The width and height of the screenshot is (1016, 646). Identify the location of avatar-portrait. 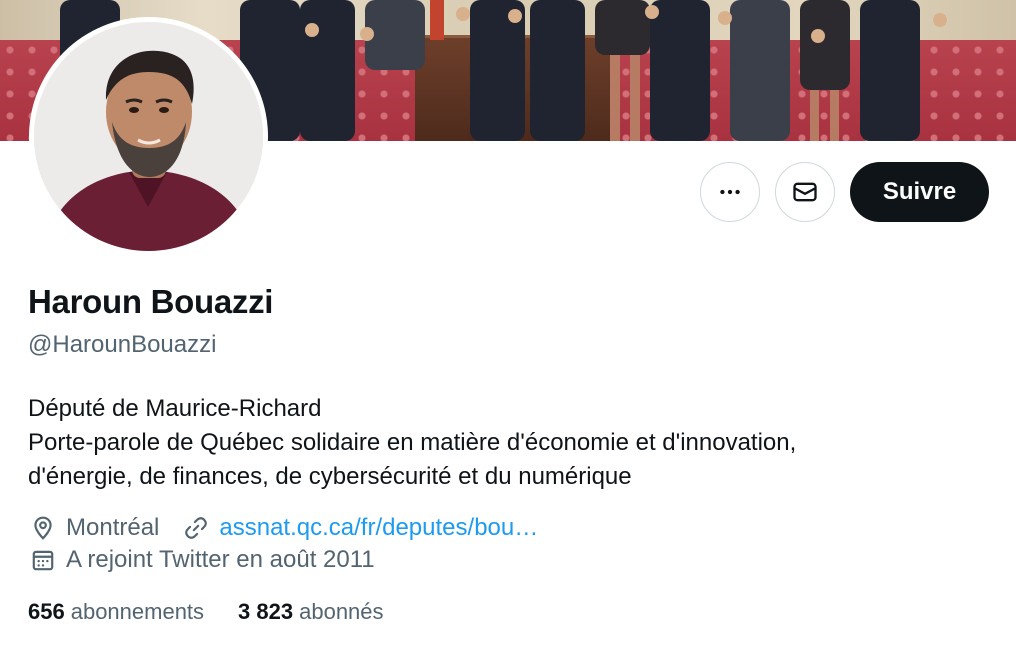
(148, 136).